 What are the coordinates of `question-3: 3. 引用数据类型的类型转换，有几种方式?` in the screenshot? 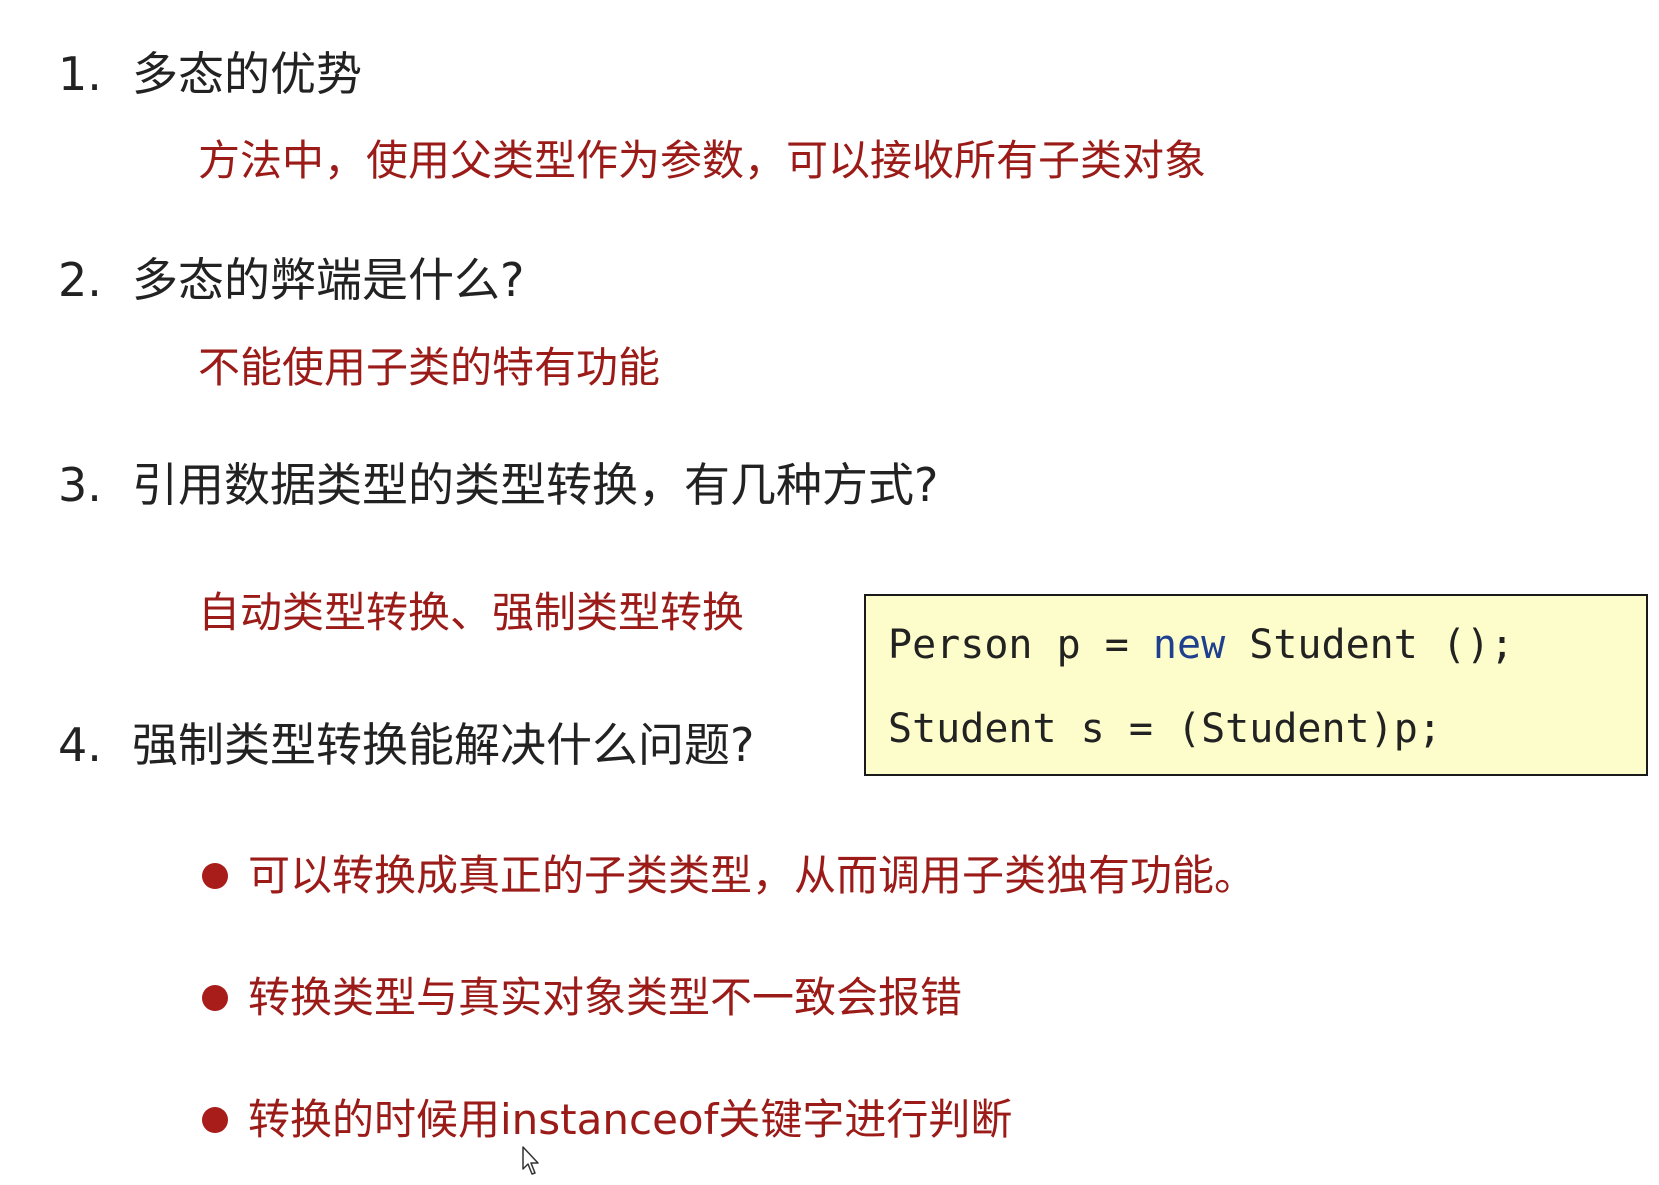 It's located at (498, 485).